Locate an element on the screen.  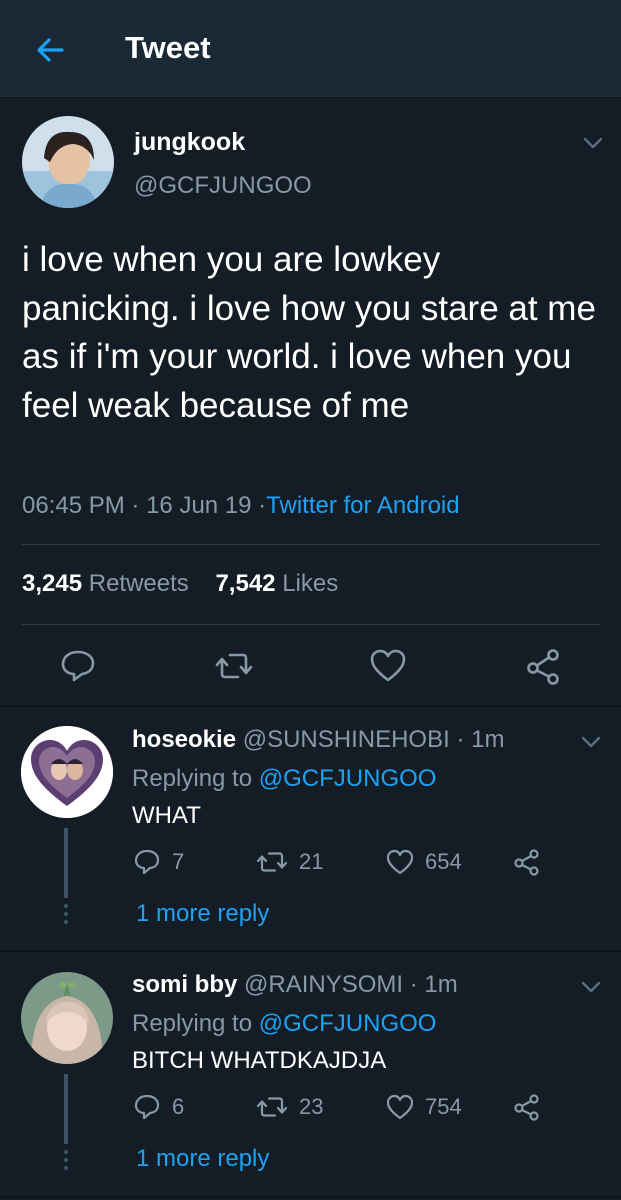
like-action: 654 is located at coordinates (423, 862).